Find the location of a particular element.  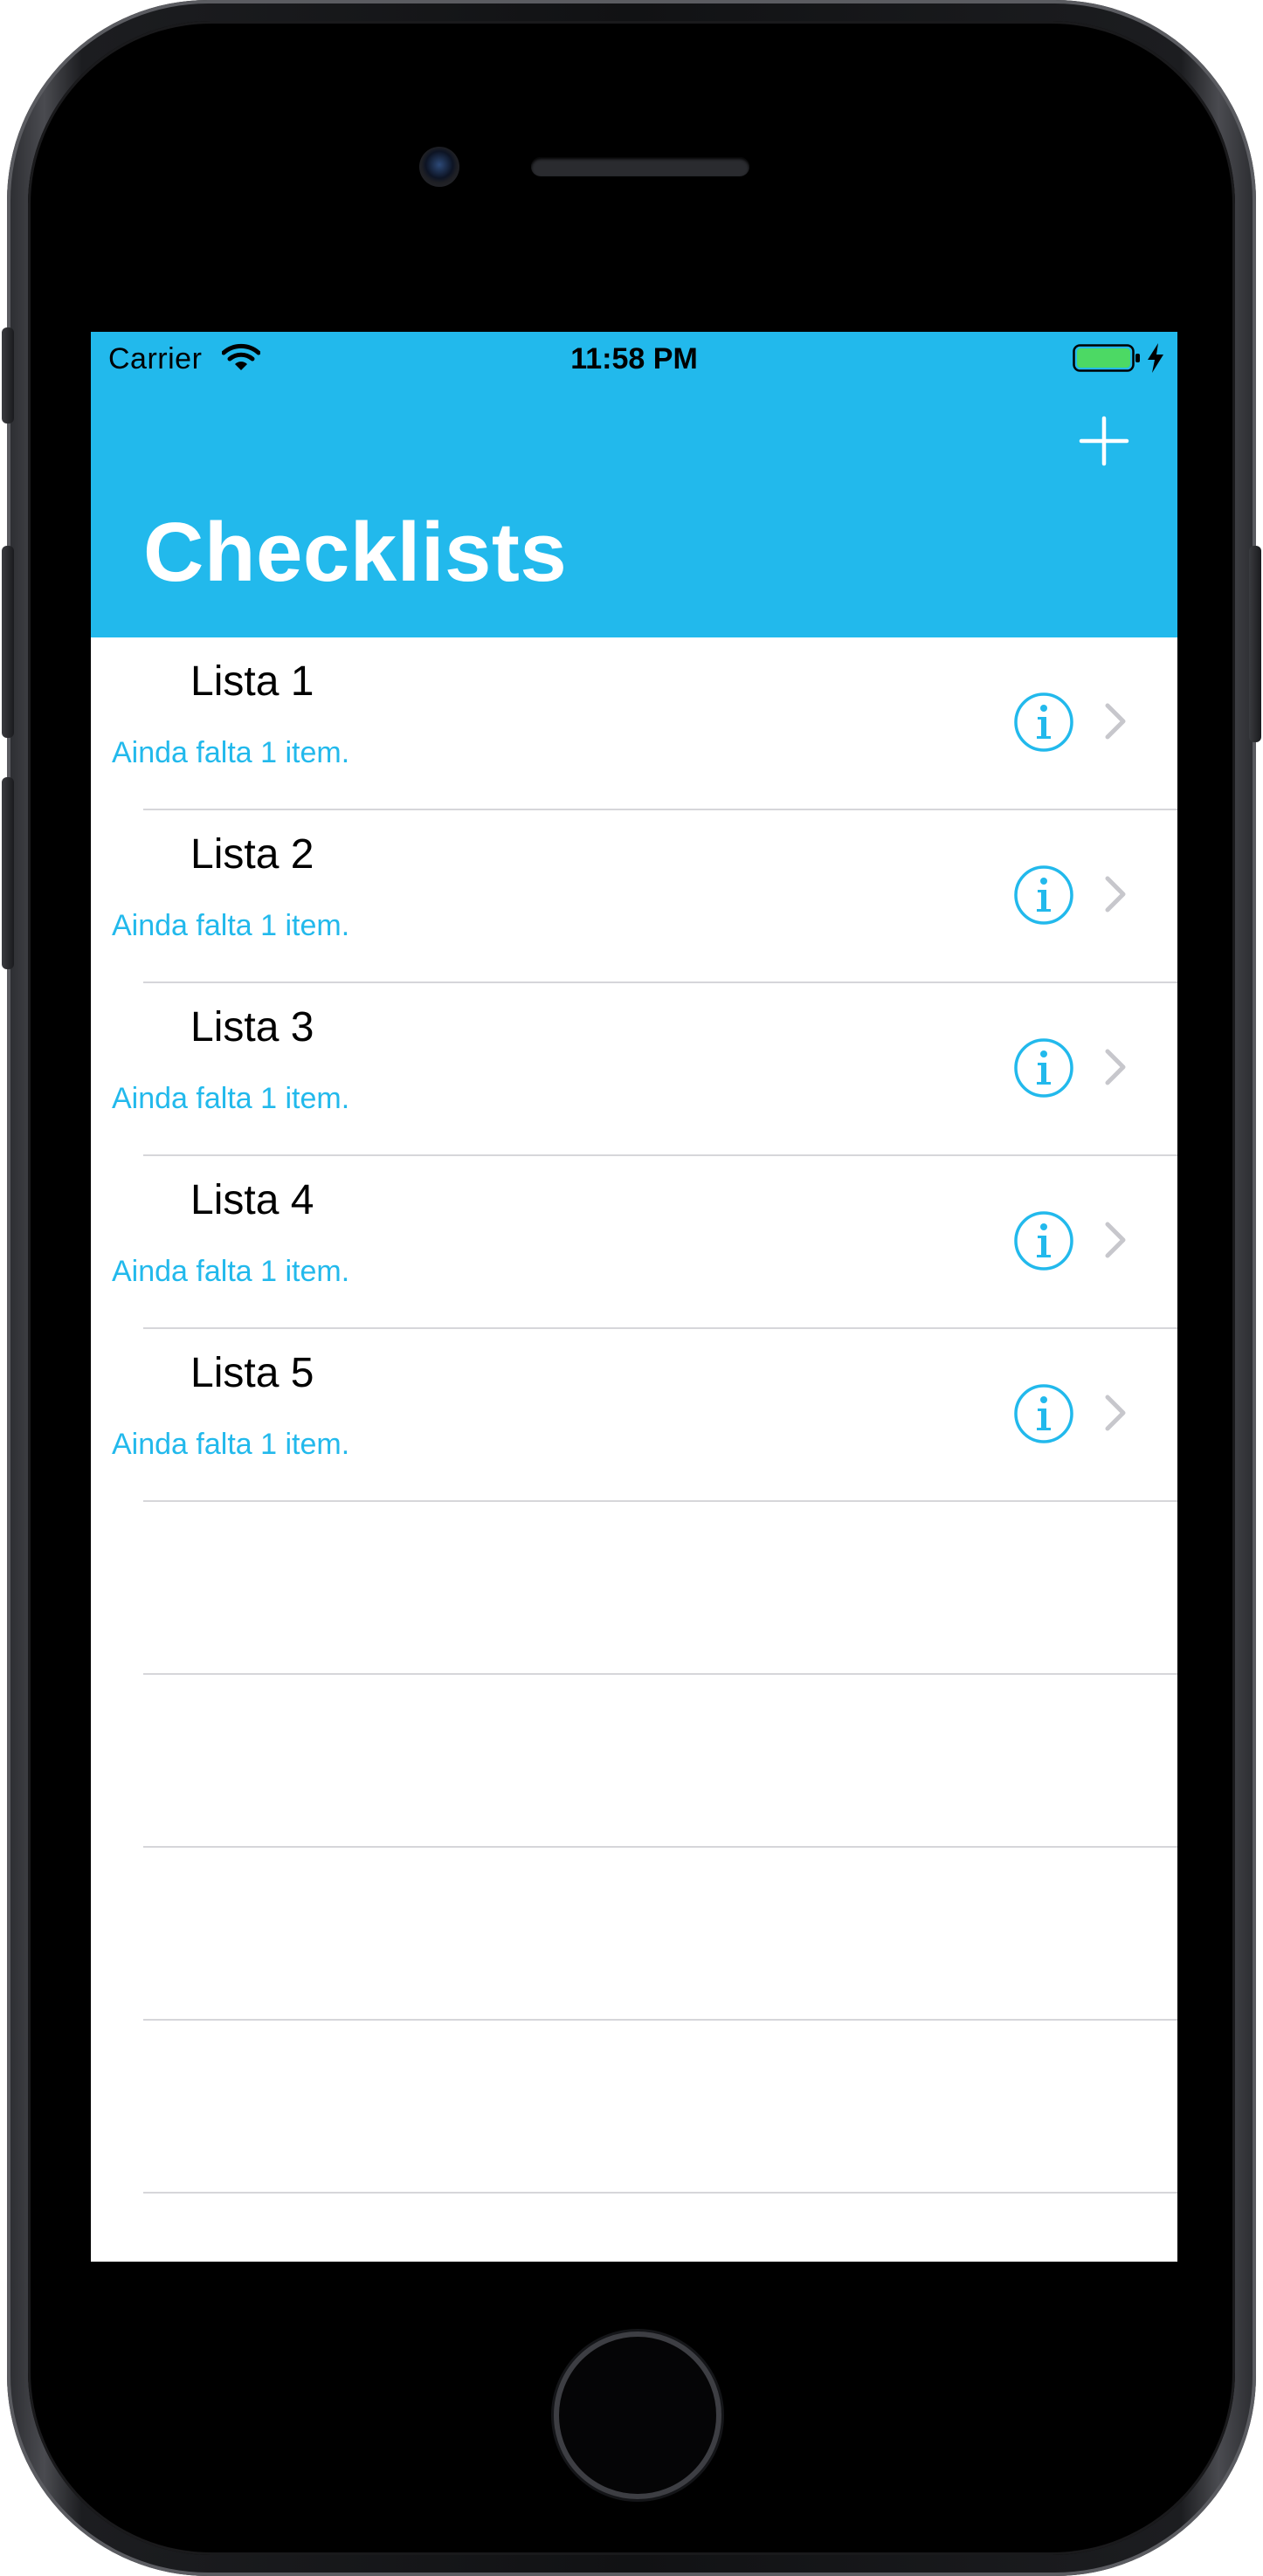

list-item-title: Lista 1 is located at coordinates (252, 681).